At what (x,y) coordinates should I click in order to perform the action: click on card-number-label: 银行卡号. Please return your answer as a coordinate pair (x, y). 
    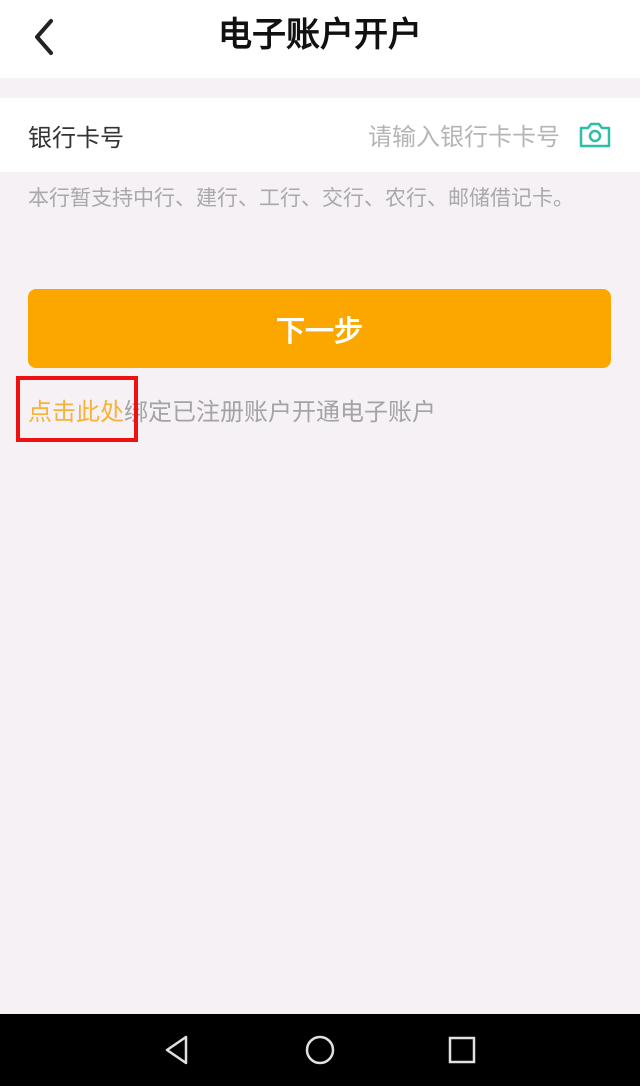
    Looking at the image, I should click on (76, 138).